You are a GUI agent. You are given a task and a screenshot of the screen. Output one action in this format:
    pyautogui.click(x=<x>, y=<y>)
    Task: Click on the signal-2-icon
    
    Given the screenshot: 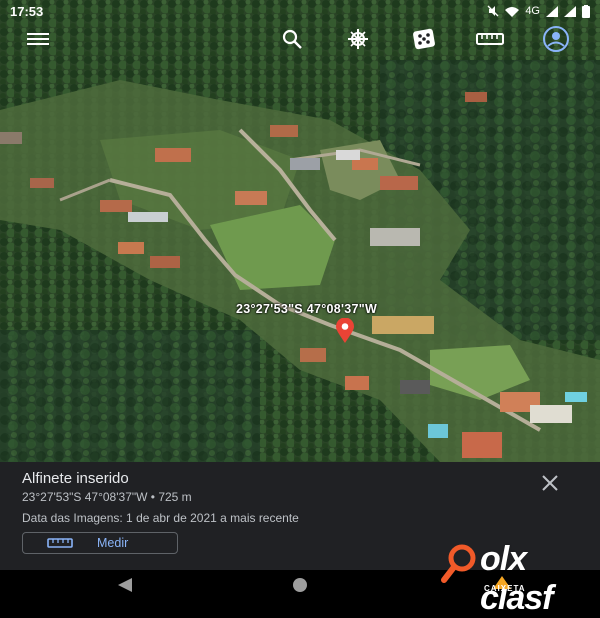 What is the action you would take?
    pyautogui.click(x=570, y=11)
    